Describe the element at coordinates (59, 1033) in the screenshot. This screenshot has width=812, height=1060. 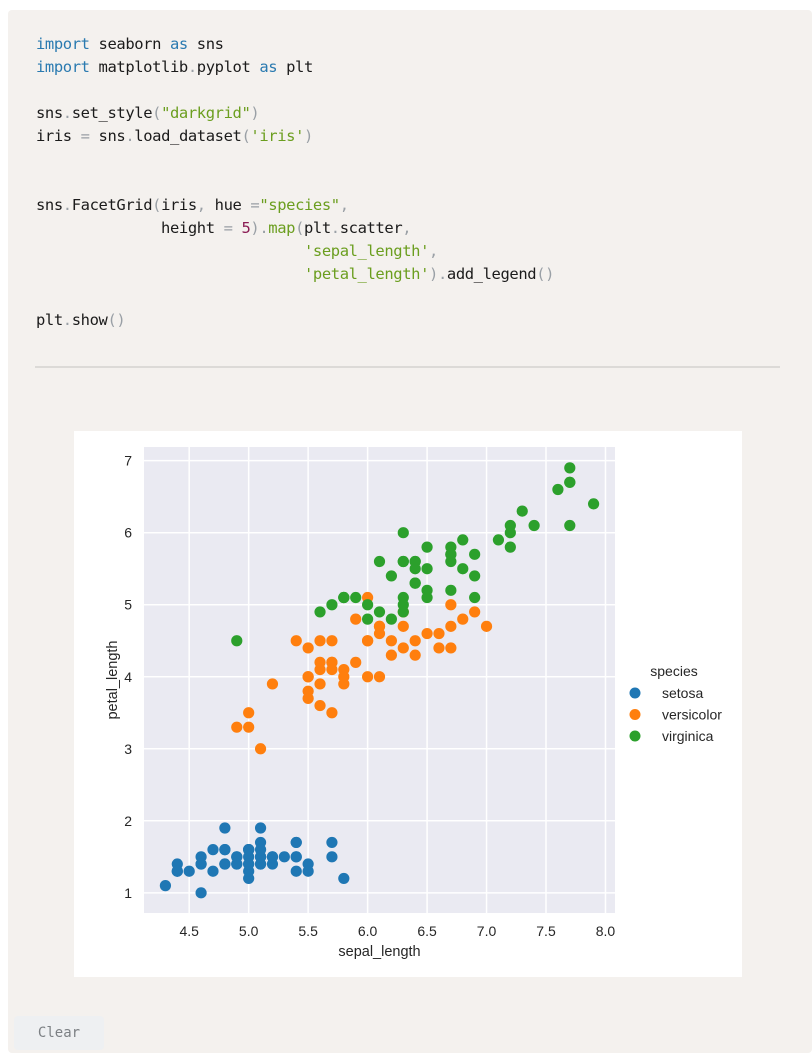
I see `clear-button: Clear` at that location.